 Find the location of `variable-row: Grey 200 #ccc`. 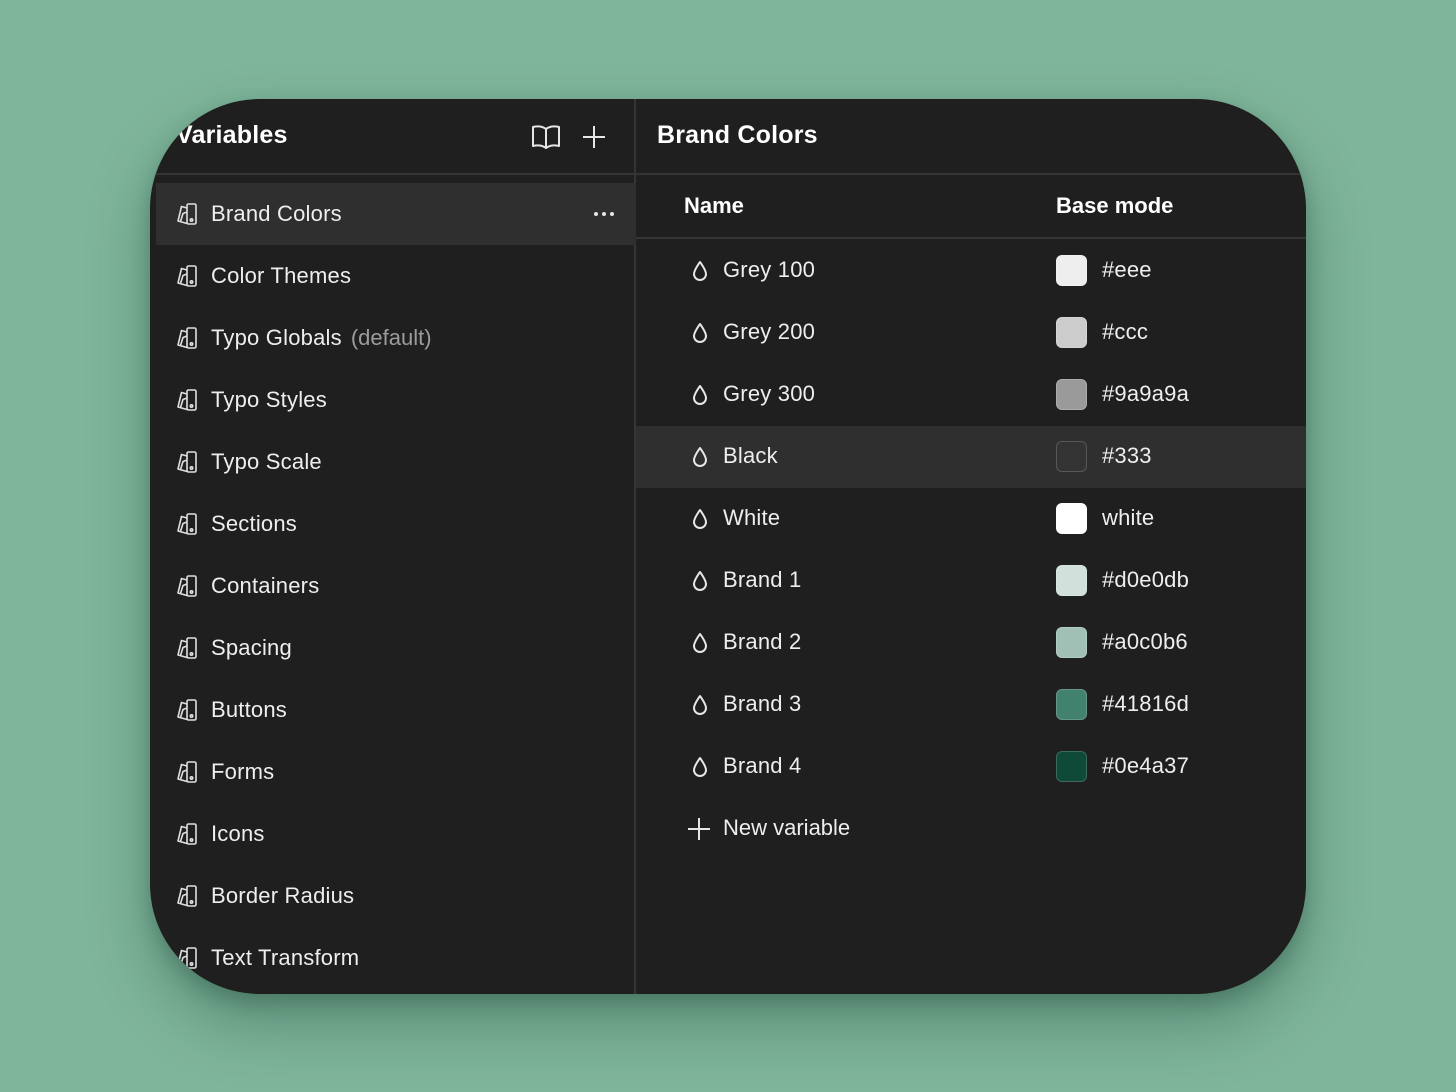

variable-row: Grey 200 #ccc is located at coordinates (971, 333).